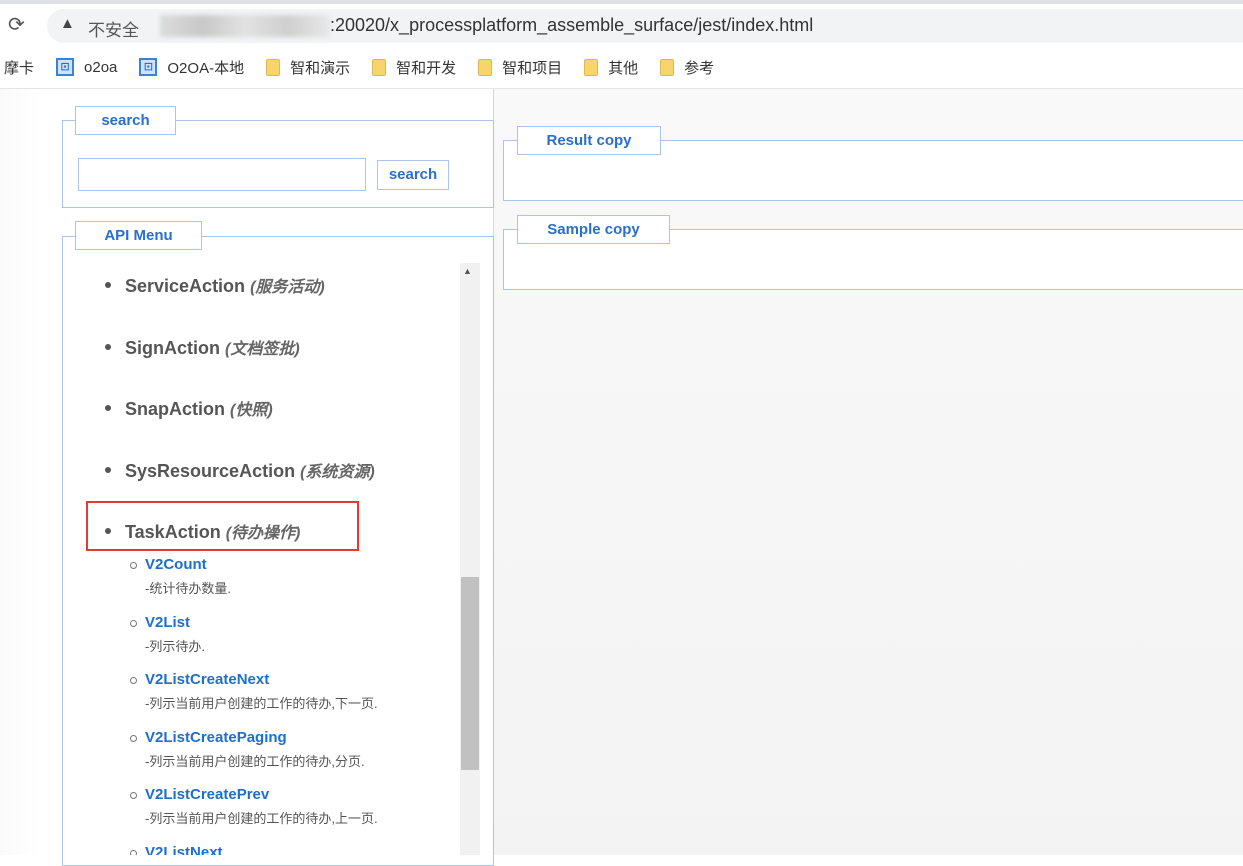  I want to click on bookmarks-bar: 摩卡 ⊡ o2oa ⊡ O2OA-本地 智和演示 智和开发 智和项目 其他 参考, so click(368, 67).